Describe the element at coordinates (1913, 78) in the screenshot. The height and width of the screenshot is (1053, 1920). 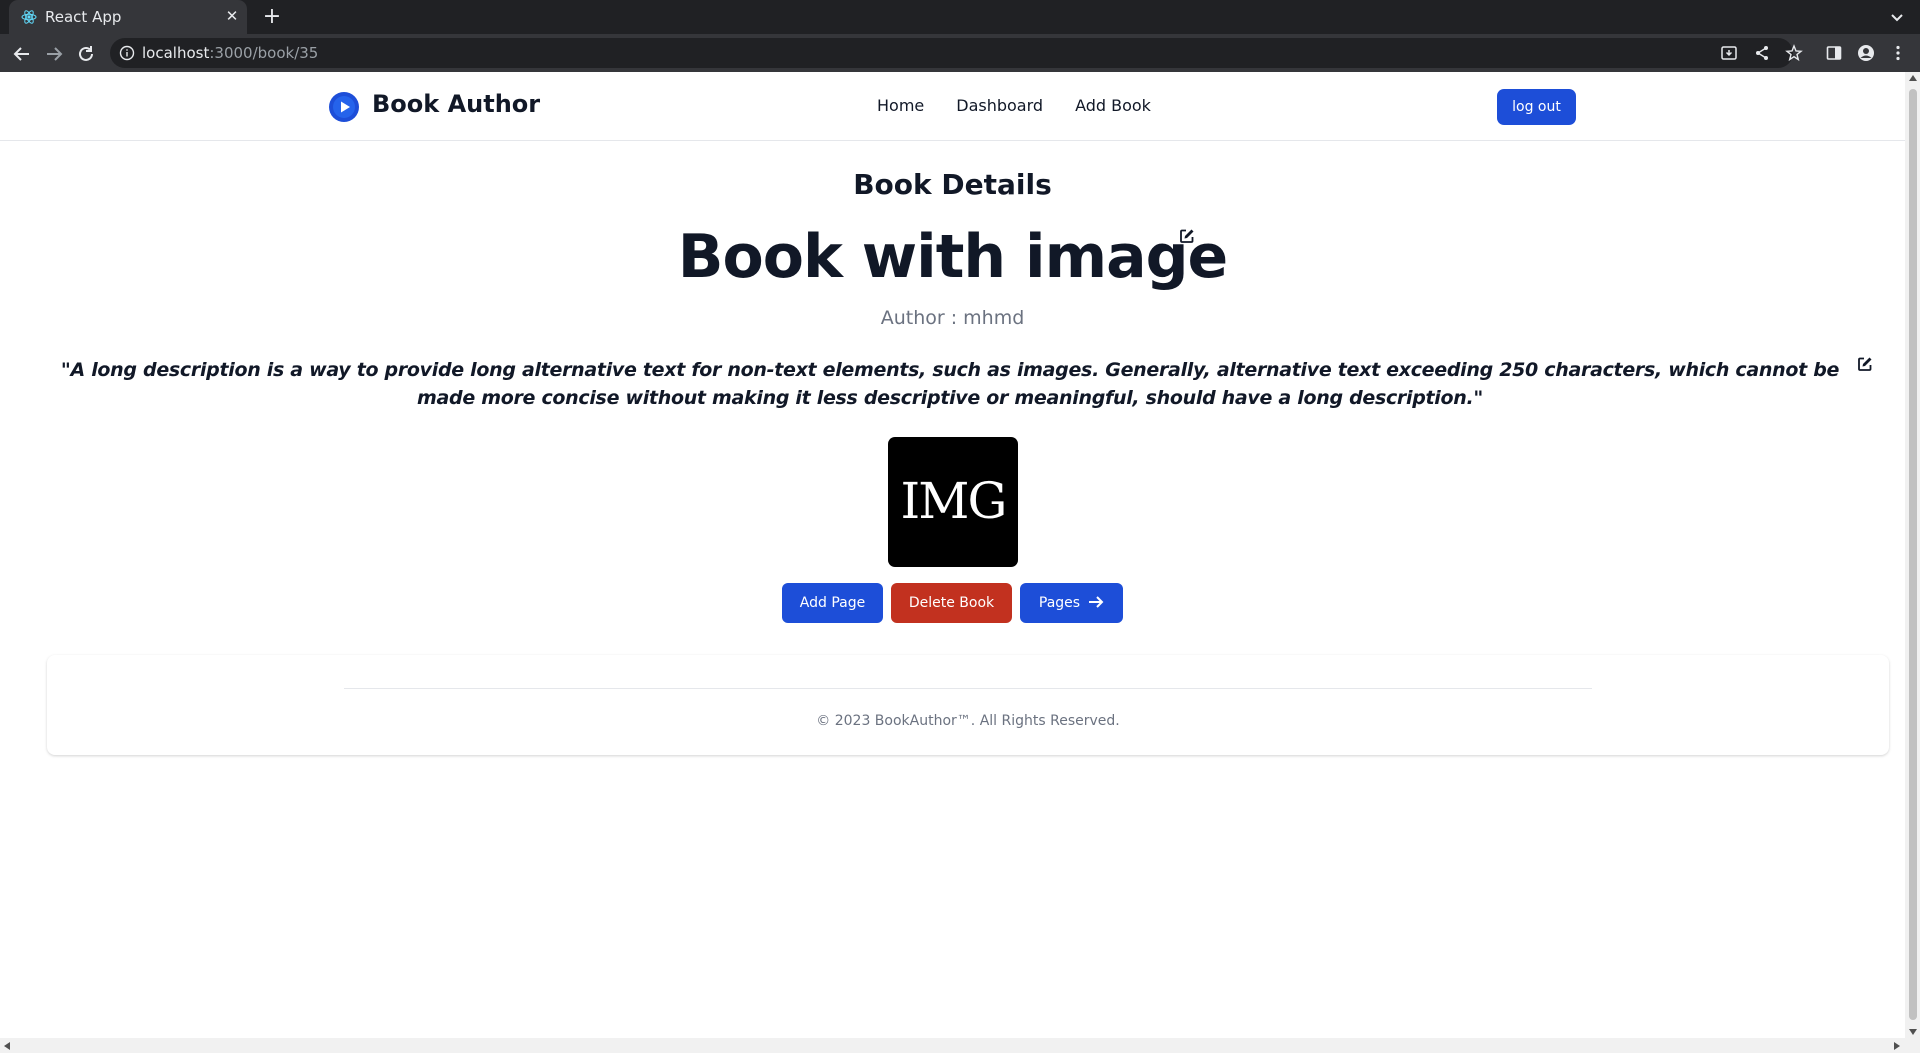
I see `scroll-up-arrow-icon` at that location.